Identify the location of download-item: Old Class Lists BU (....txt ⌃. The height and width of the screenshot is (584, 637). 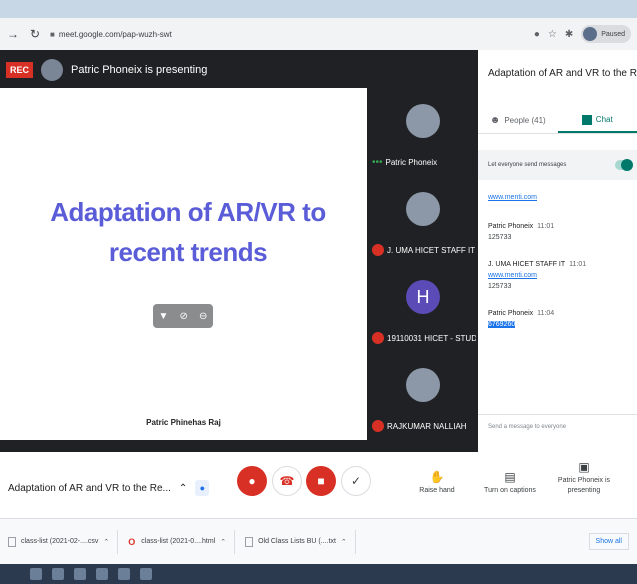
(300, 541).